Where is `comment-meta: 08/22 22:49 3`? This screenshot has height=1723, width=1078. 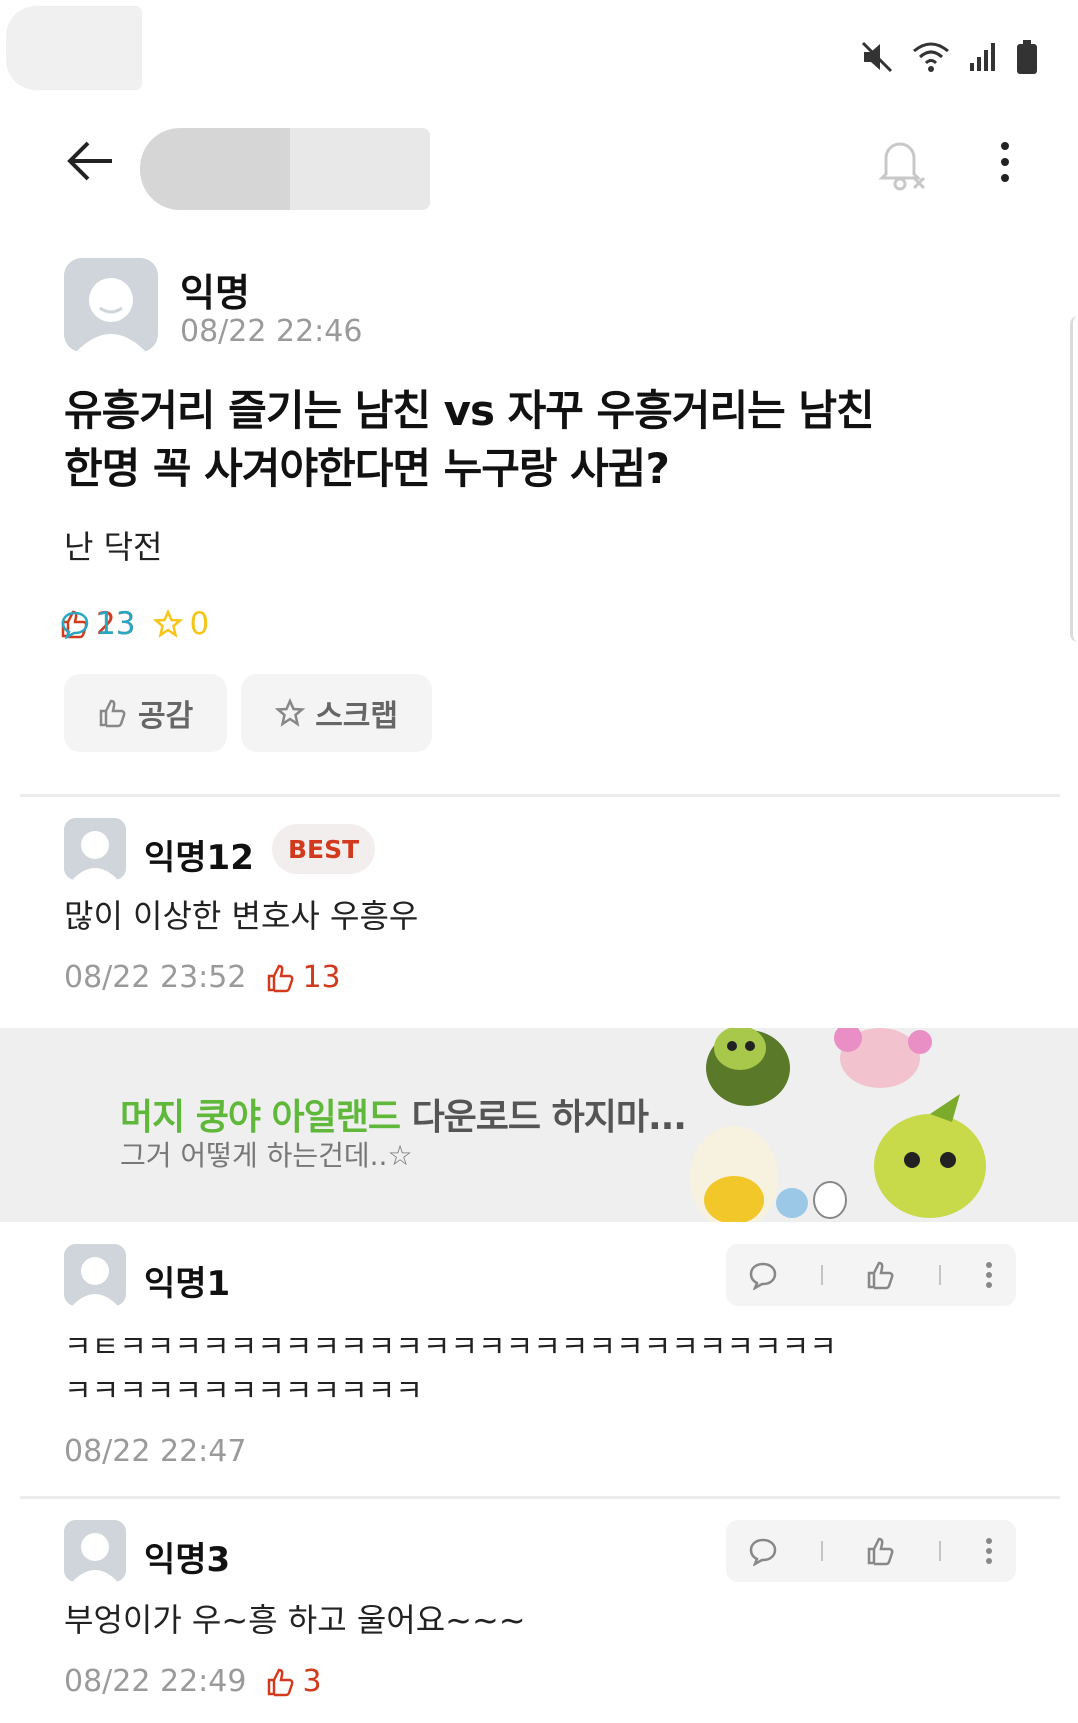 comment-meta: 08/22 22:49 3 is located at coordinates (193, 1681).